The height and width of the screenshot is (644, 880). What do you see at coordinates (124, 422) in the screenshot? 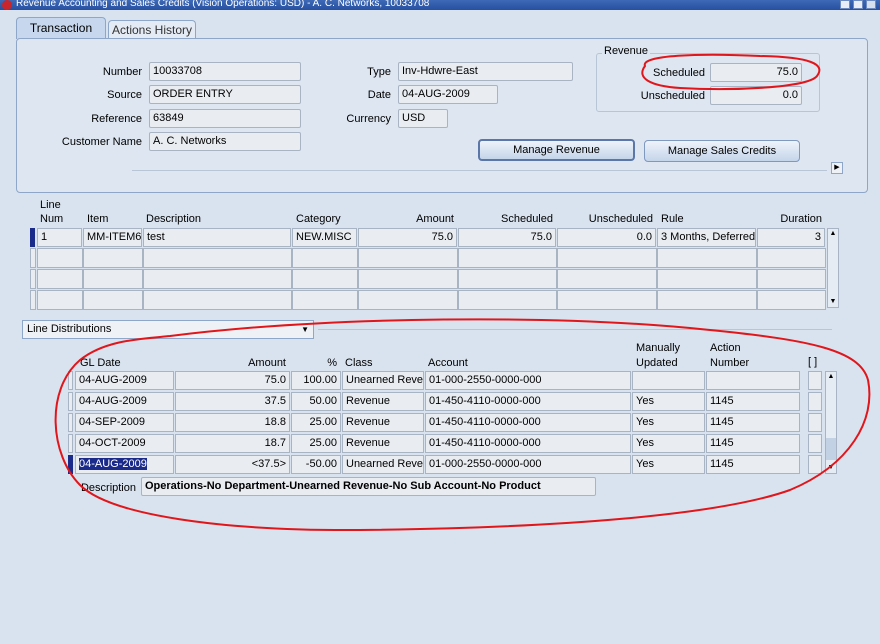
I see `gl-date-cell: 04-SEP-2009` at bounding box center [124, 422].